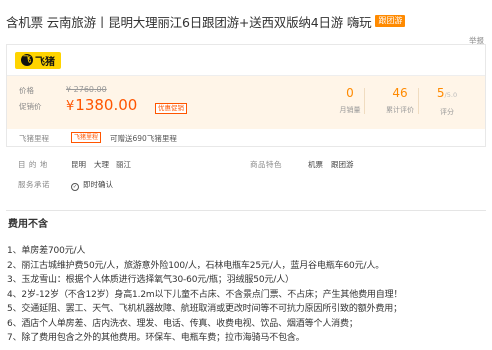  Describe the element at coordinates (70, 106) in the screenshot. I see `currency-symbol: ¥` at that location.